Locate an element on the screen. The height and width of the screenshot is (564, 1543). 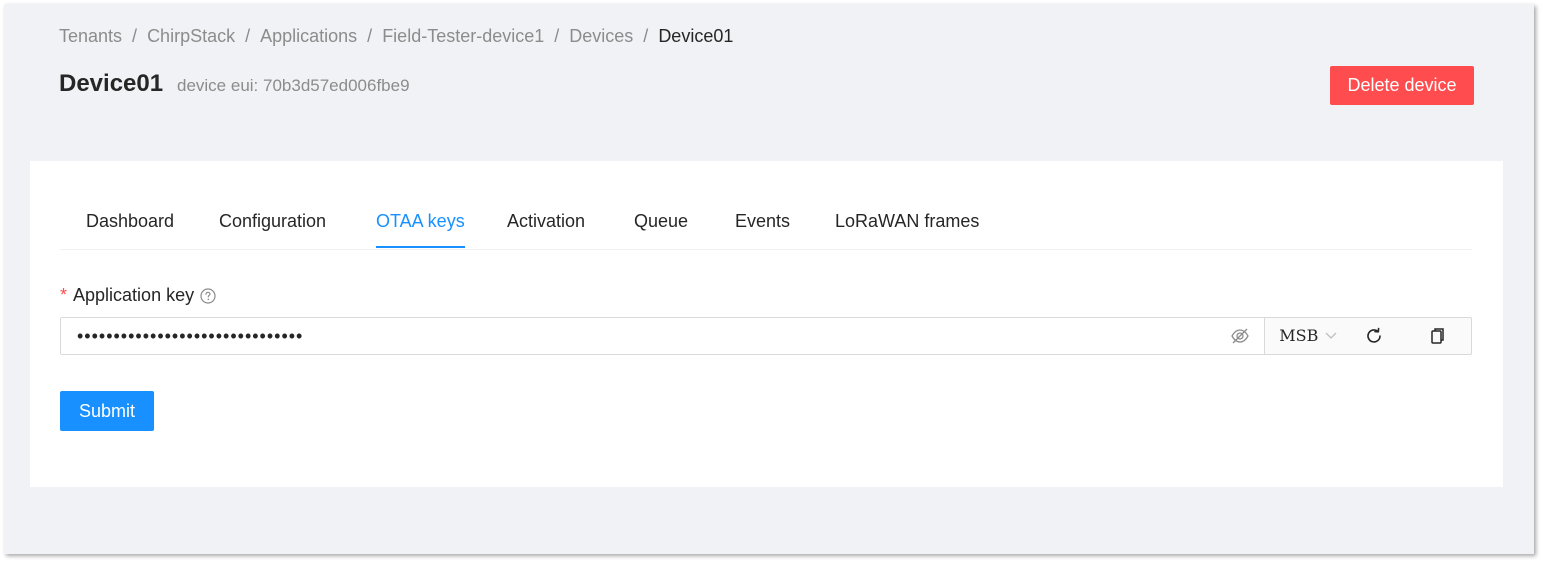
tab-queue: Queue is located at coordinates (661, 228).